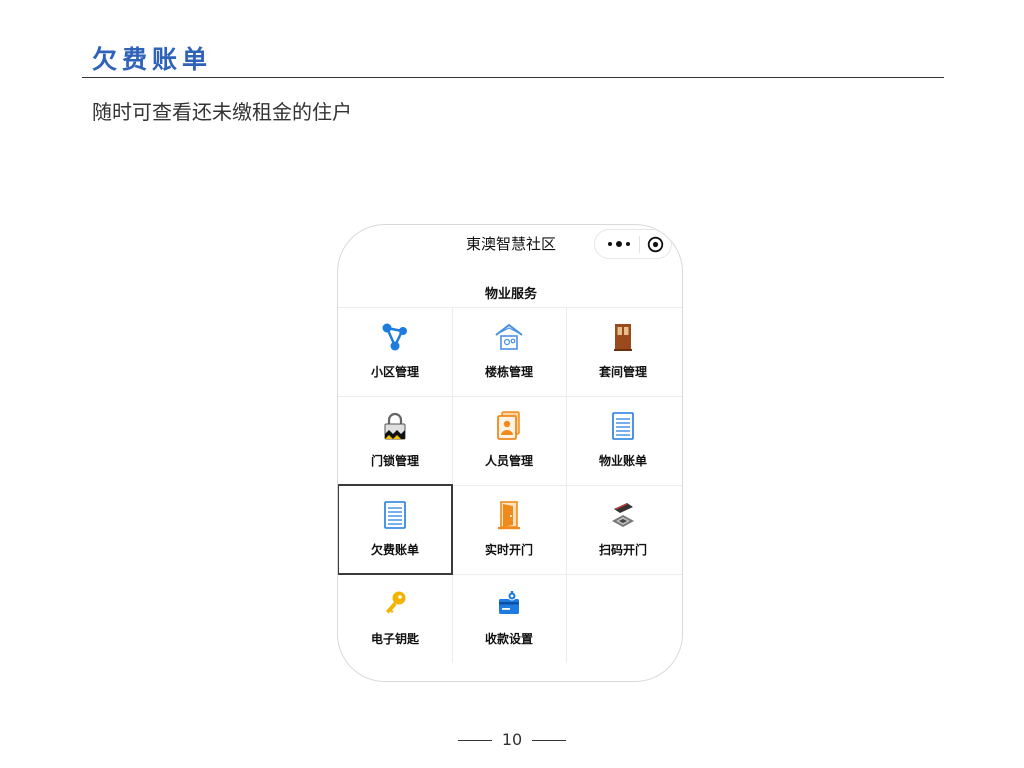 This screenshot has height=768, width=1024. What do you see at coordinates (508, 372) in the screenshot?
I see `grid-item-label: 楼栋管理` at bounding box center [508, 372].